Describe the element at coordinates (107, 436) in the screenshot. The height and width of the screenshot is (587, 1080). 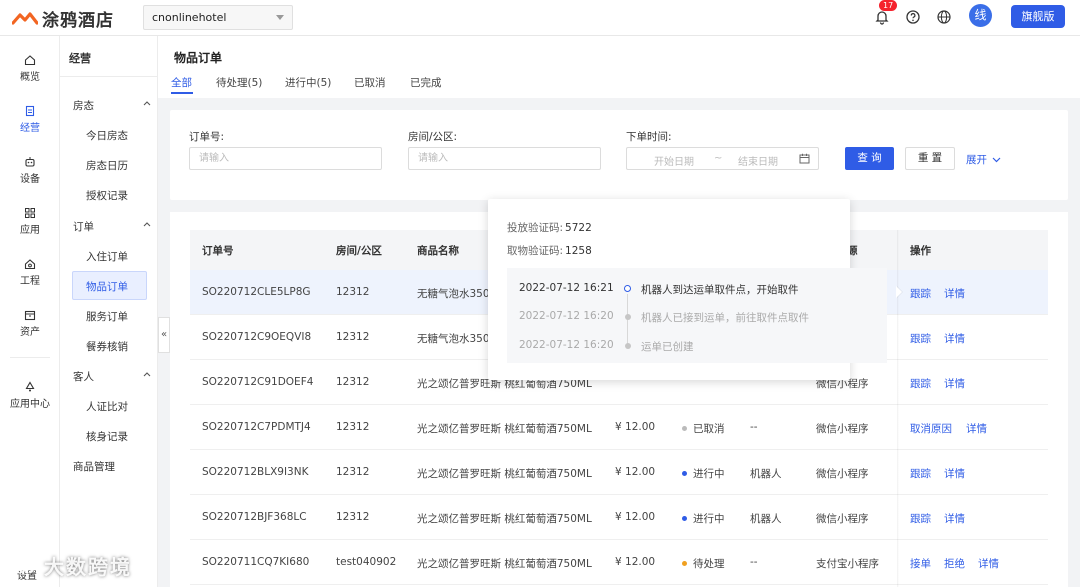
I see `subnav-item-verify-records: 核身记录` at that location.